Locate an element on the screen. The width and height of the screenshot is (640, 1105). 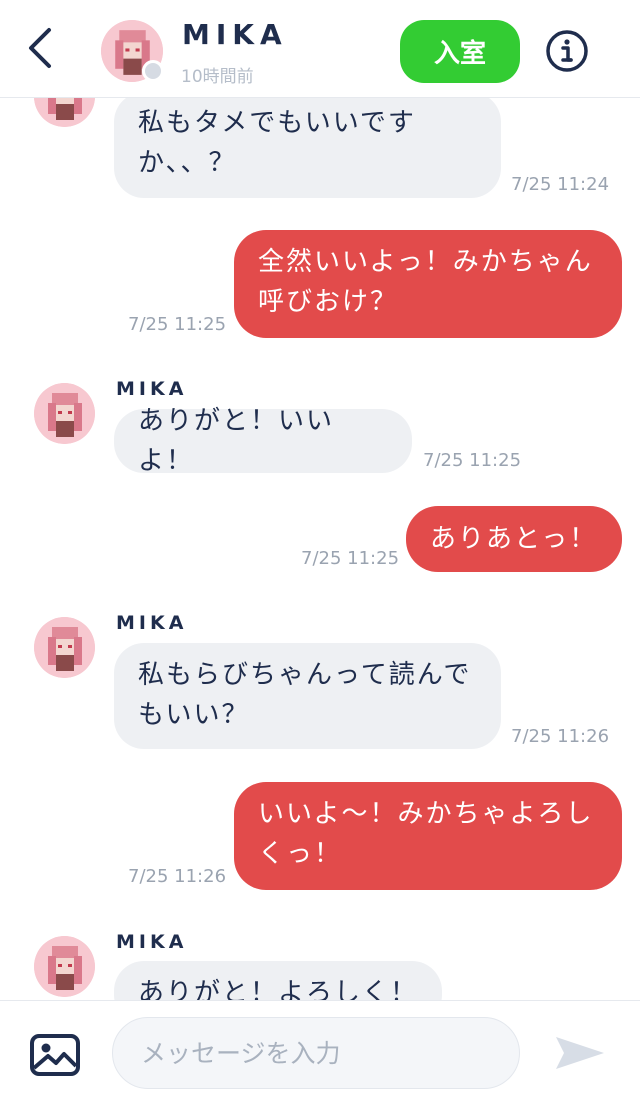
message-text-line: もいい？ is located at coordinates (194, 715).